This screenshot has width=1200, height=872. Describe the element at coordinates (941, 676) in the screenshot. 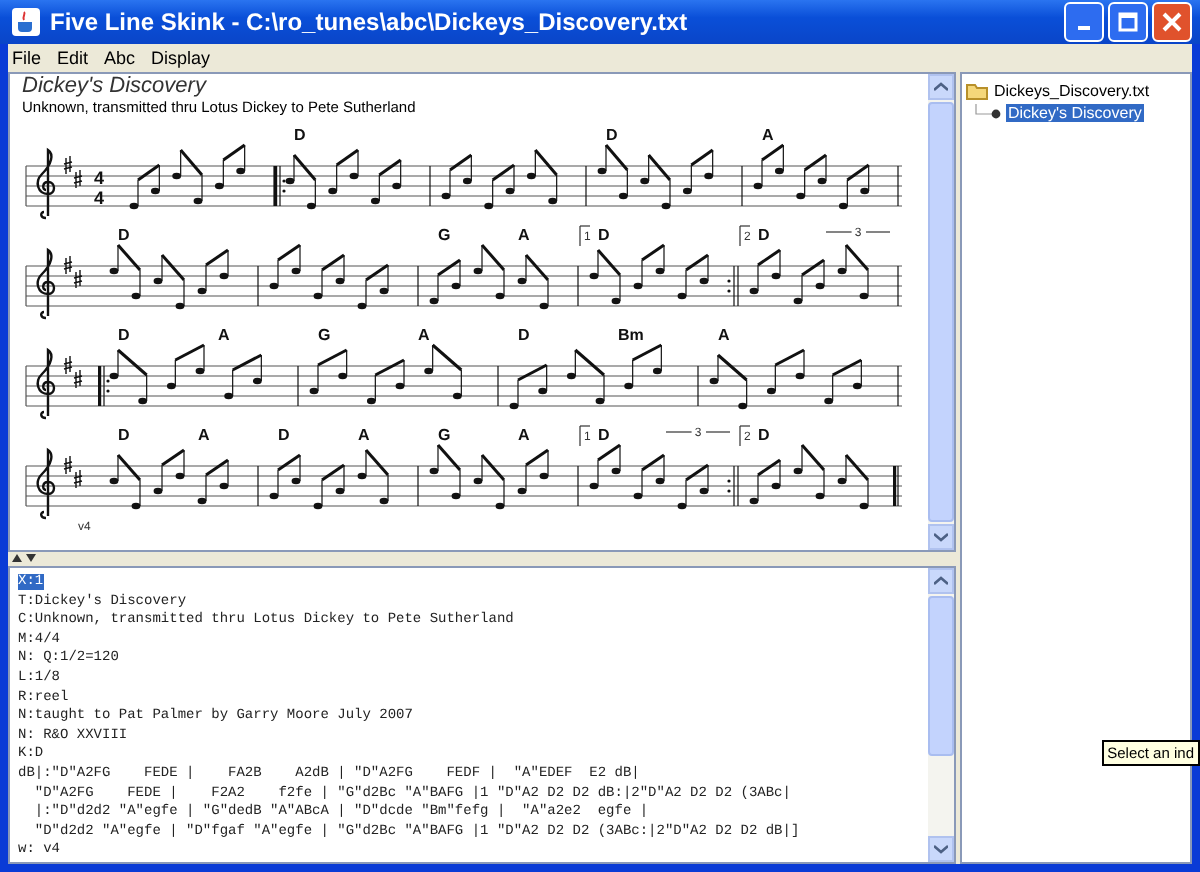

I see `scroll-thumb` at that location.